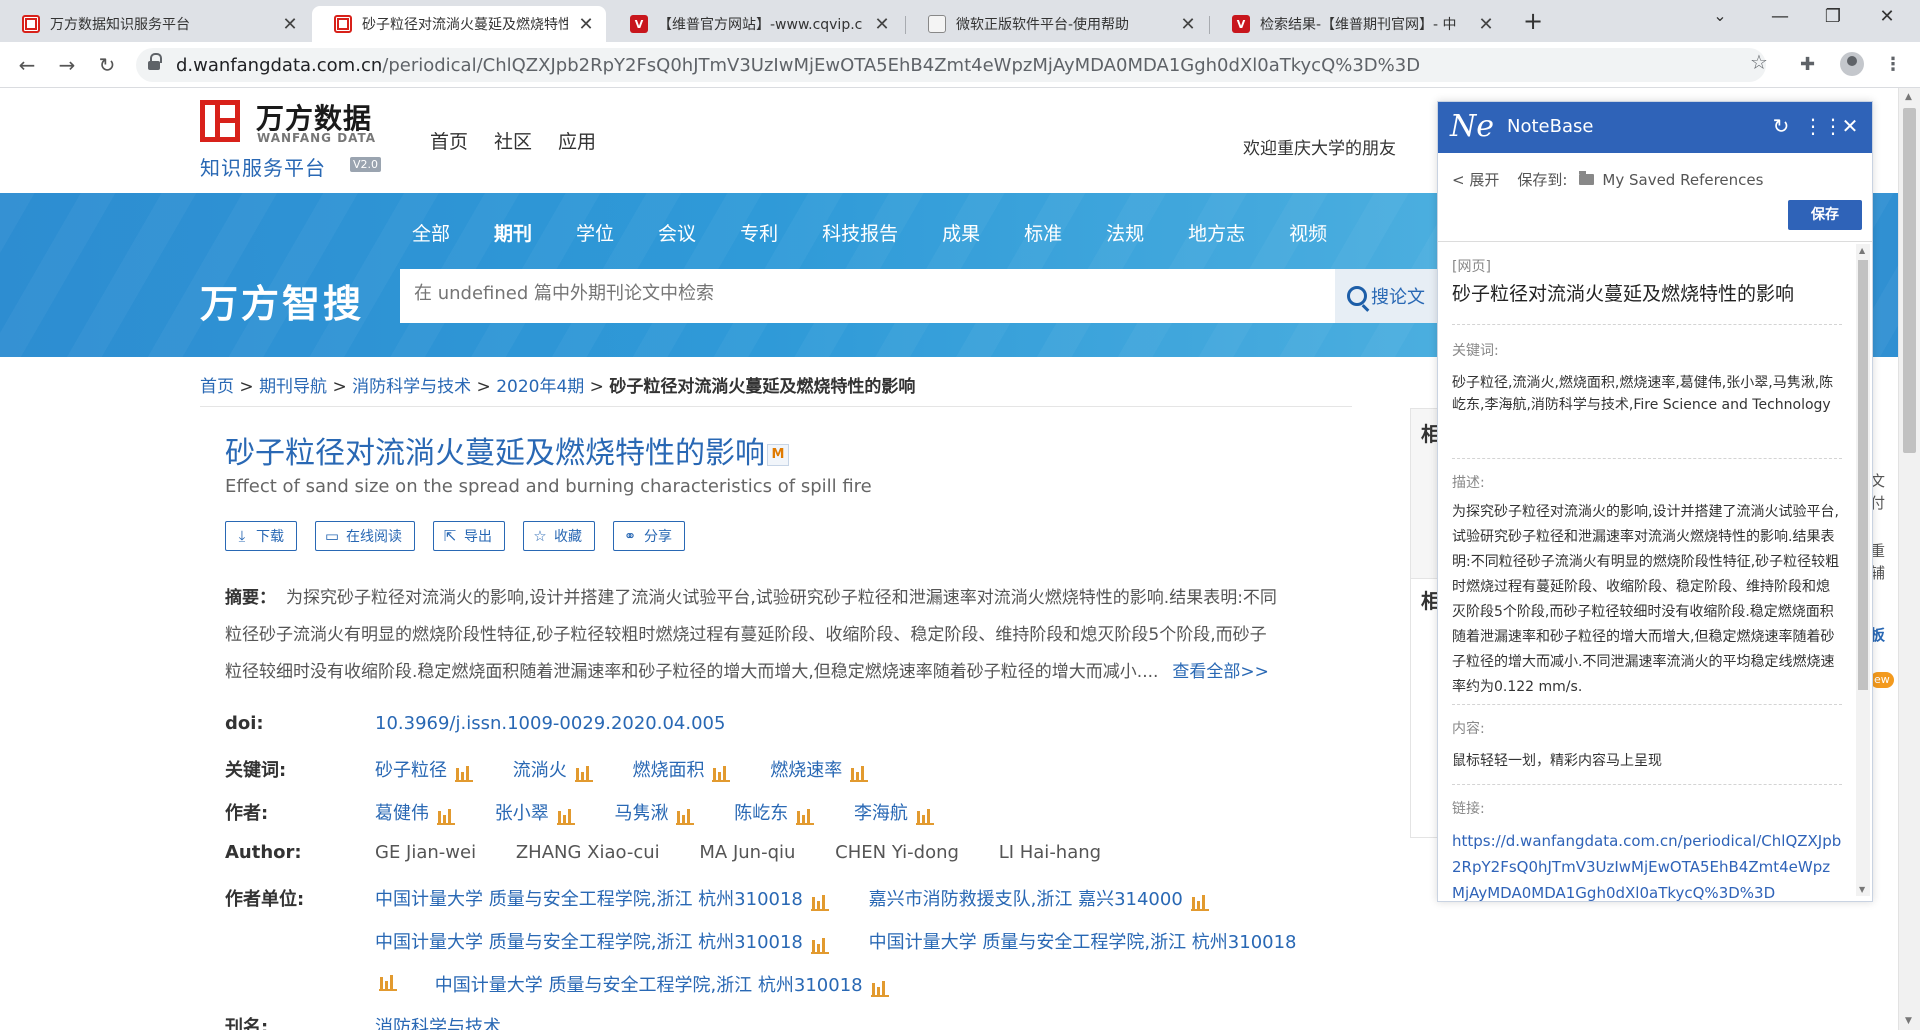  What do you see at coordinates (961, 232) in the screenshot?
I see `tab-achievements: 成果` at bounding box center [961, 232].